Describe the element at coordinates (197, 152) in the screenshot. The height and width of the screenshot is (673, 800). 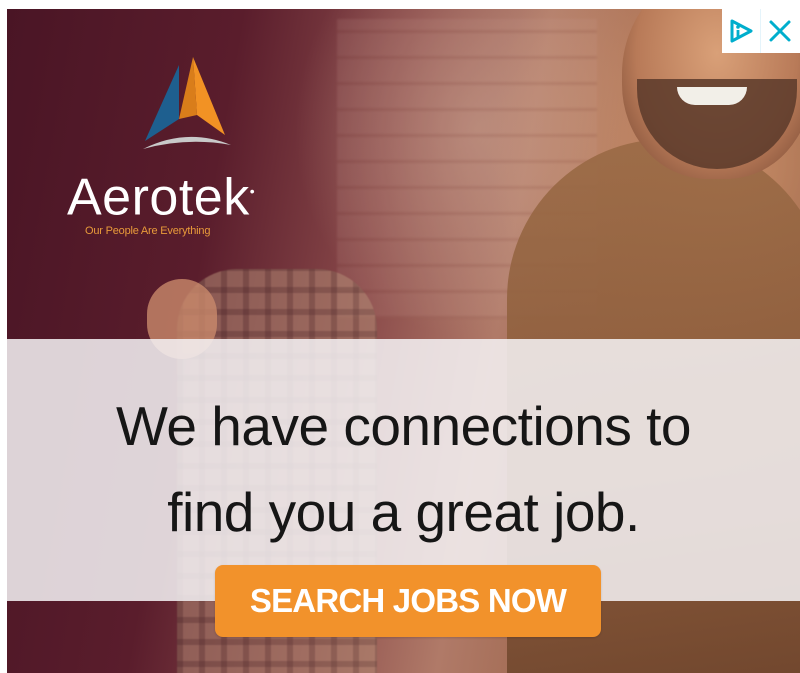
I see `aerotek-logo: Aerotek• Our People Are Everything` at that location.